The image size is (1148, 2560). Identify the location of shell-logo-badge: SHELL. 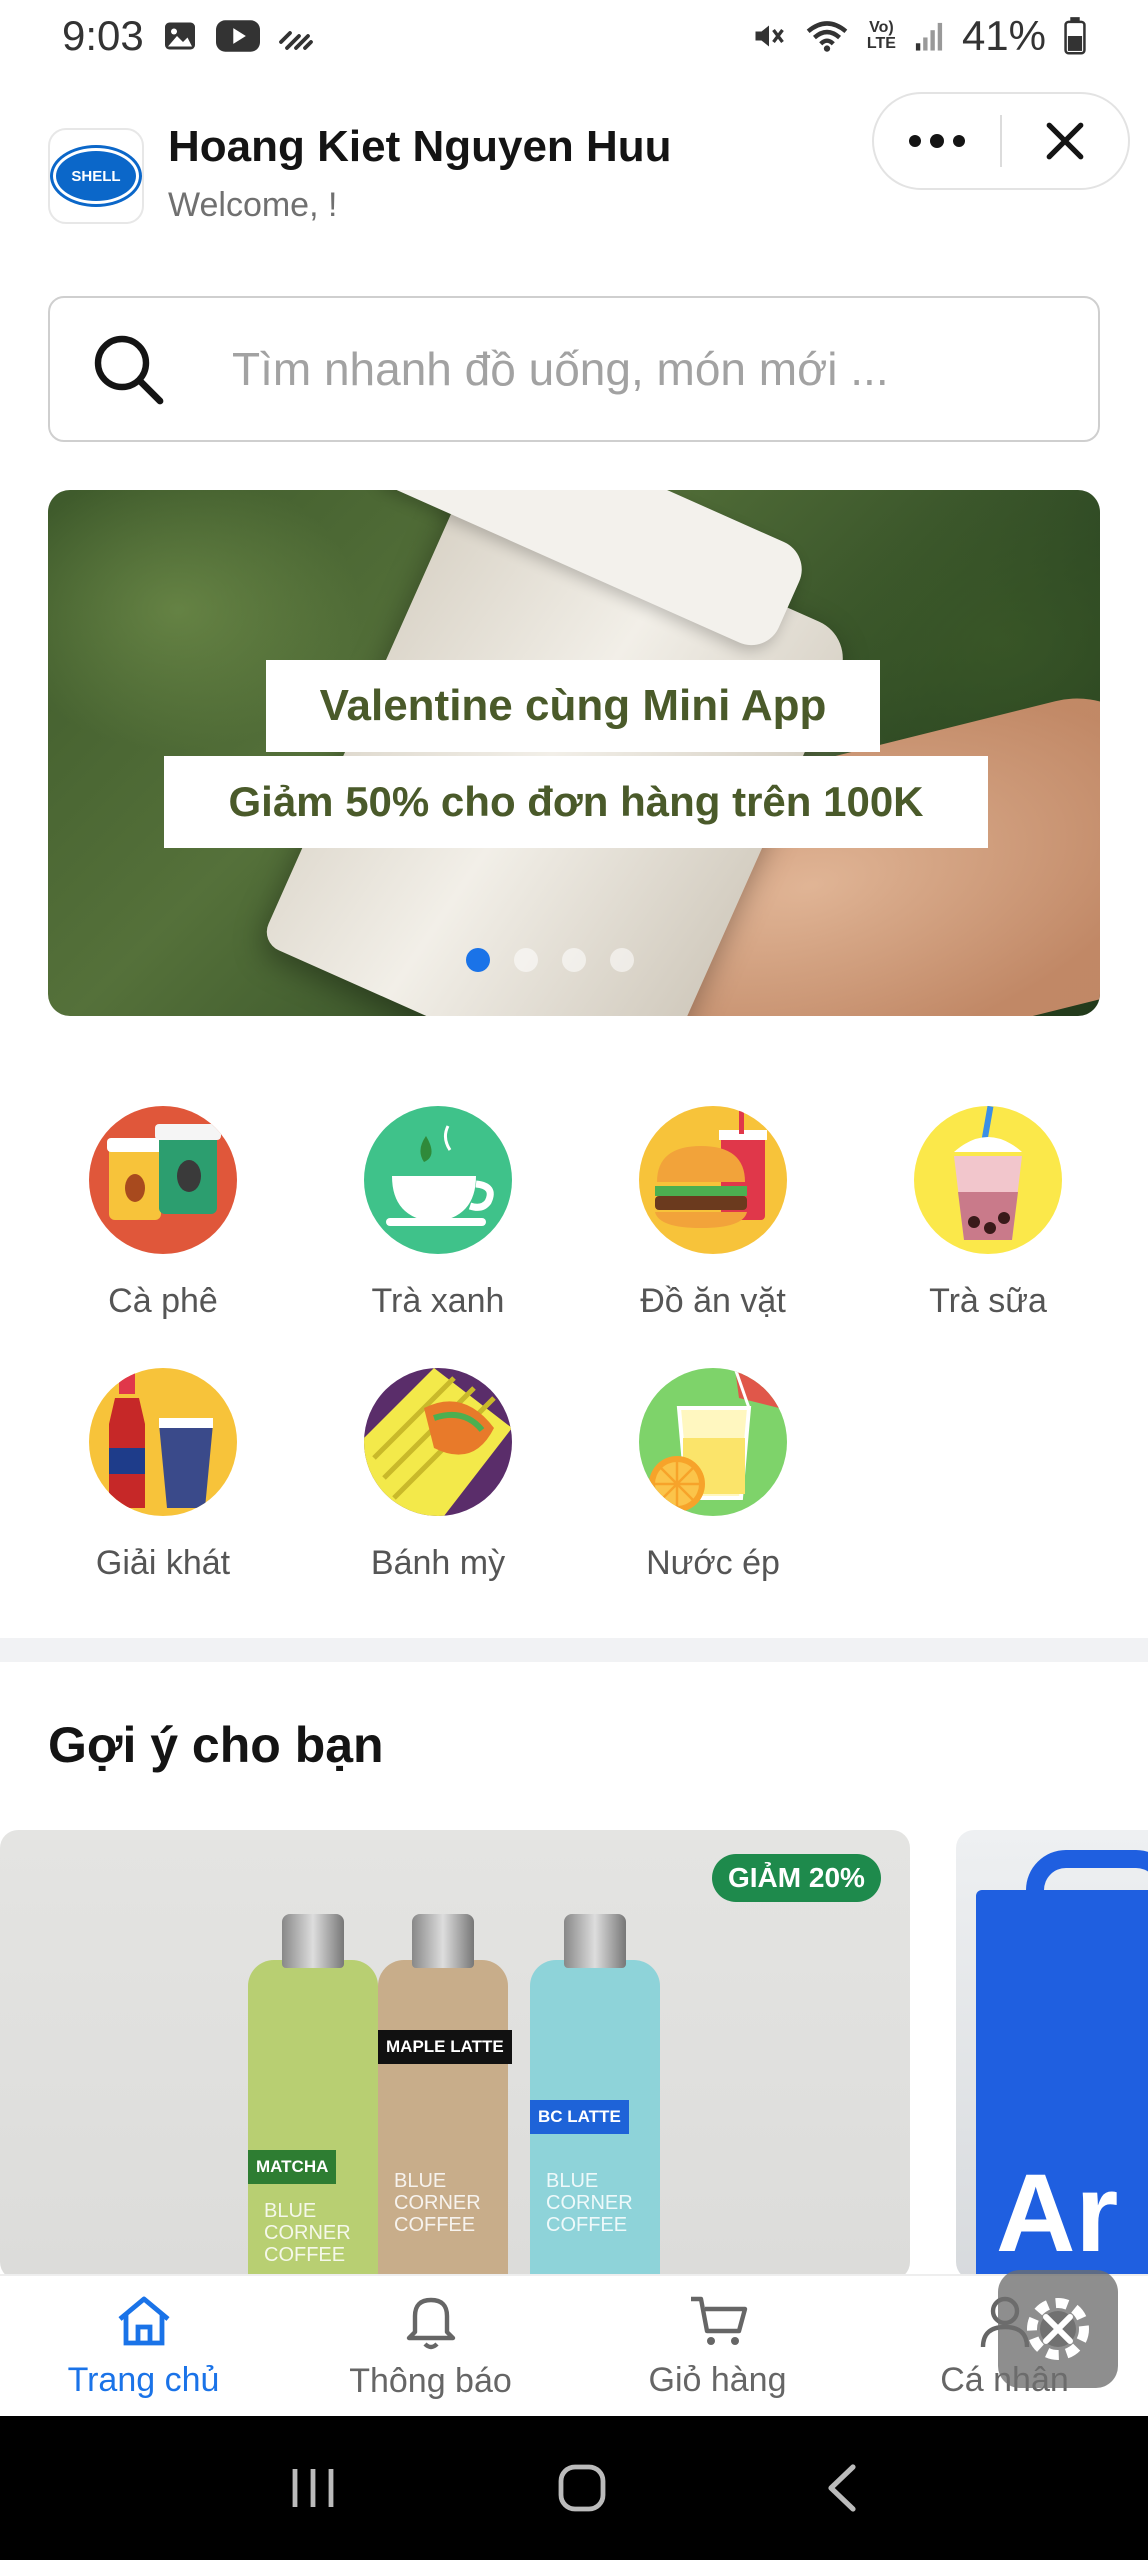
(96, 176).